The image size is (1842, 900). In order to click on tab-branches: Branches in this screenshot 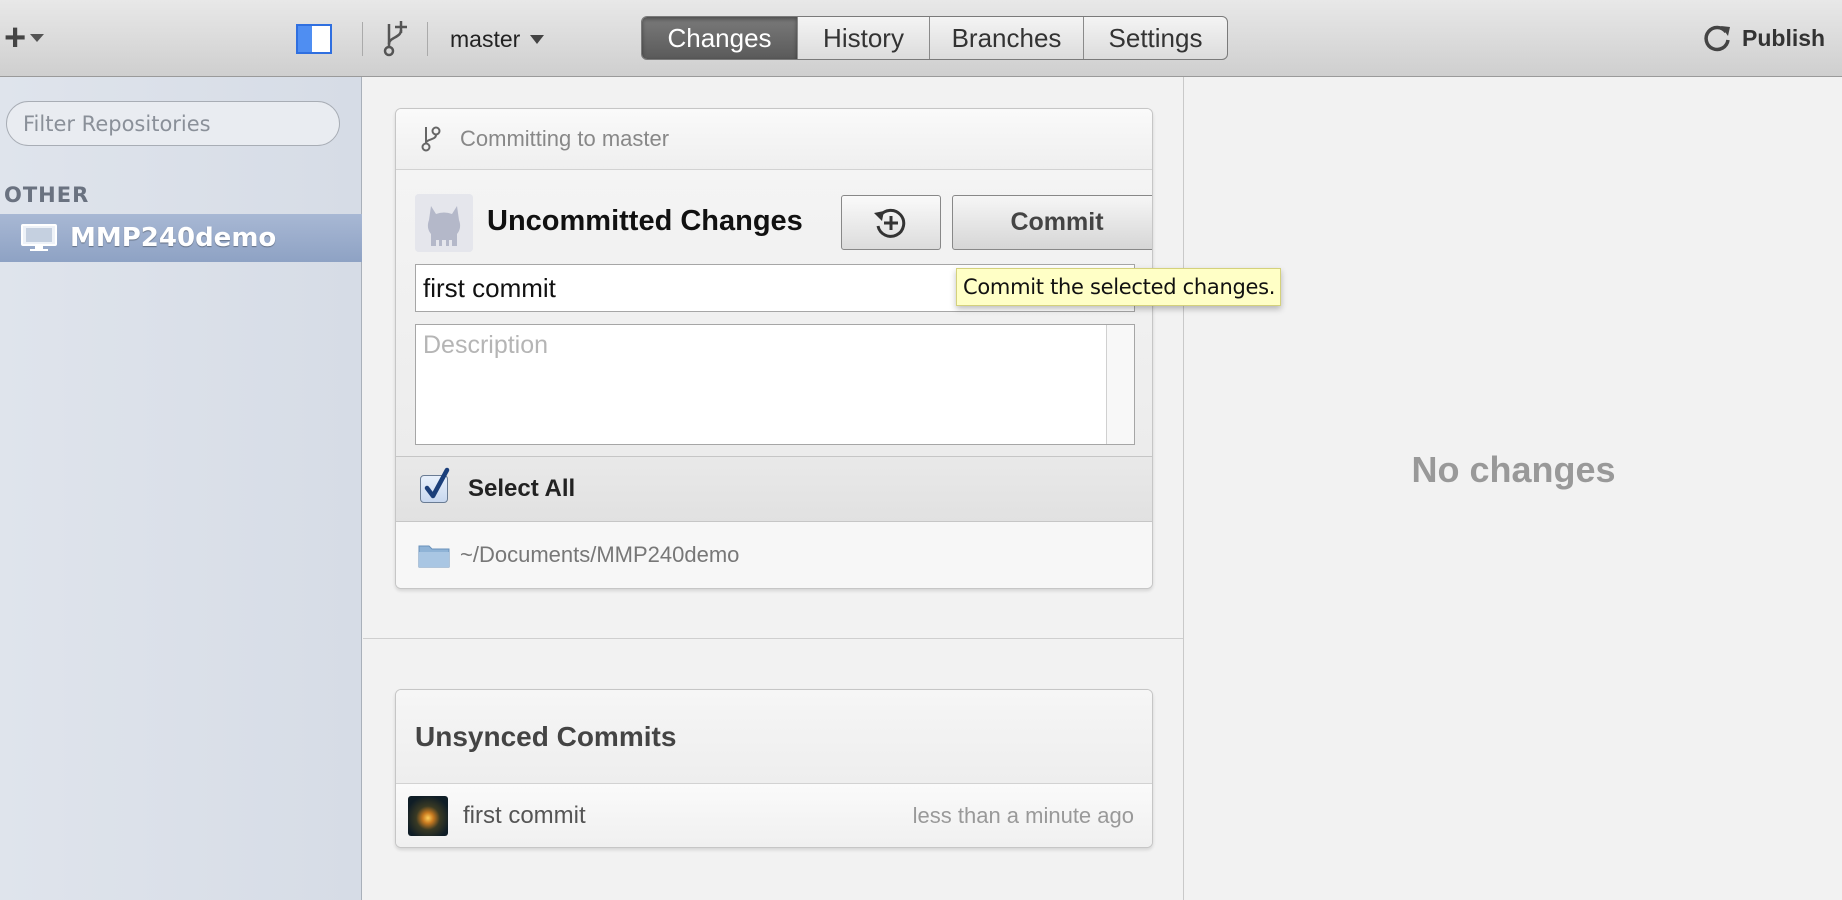, I will do `click(1006, 38)`.